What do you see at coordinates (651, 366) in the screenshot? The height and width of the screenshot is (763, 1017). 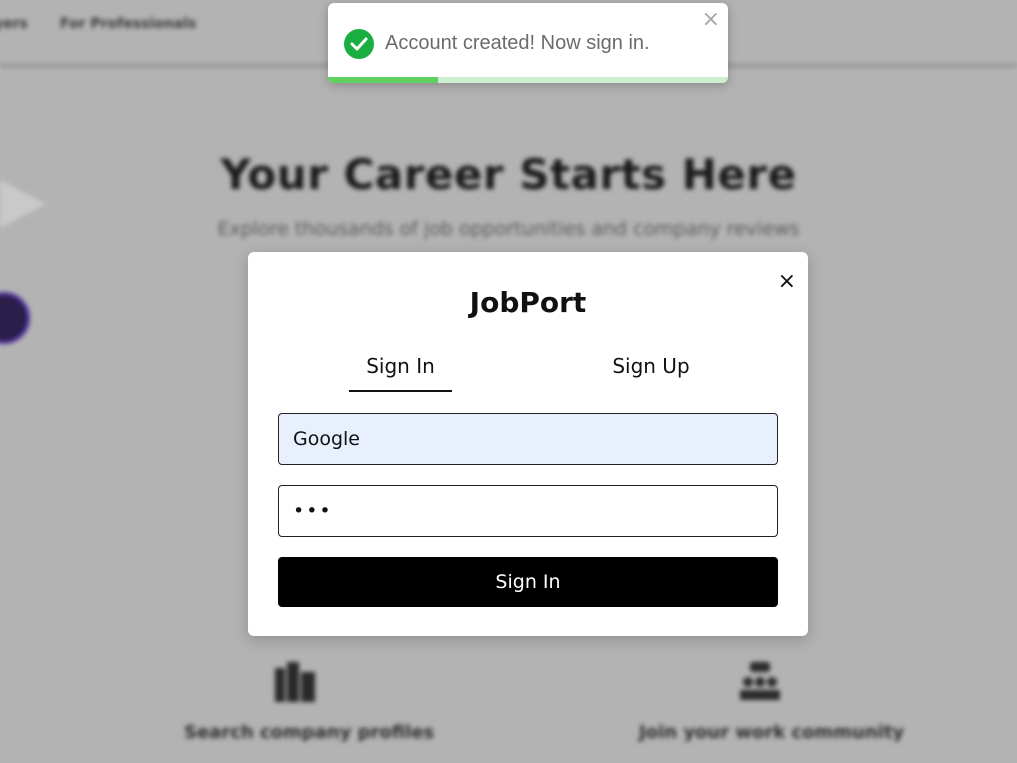 I see `tab-sign-up: Sign Up` at bounding box center [651, 366].